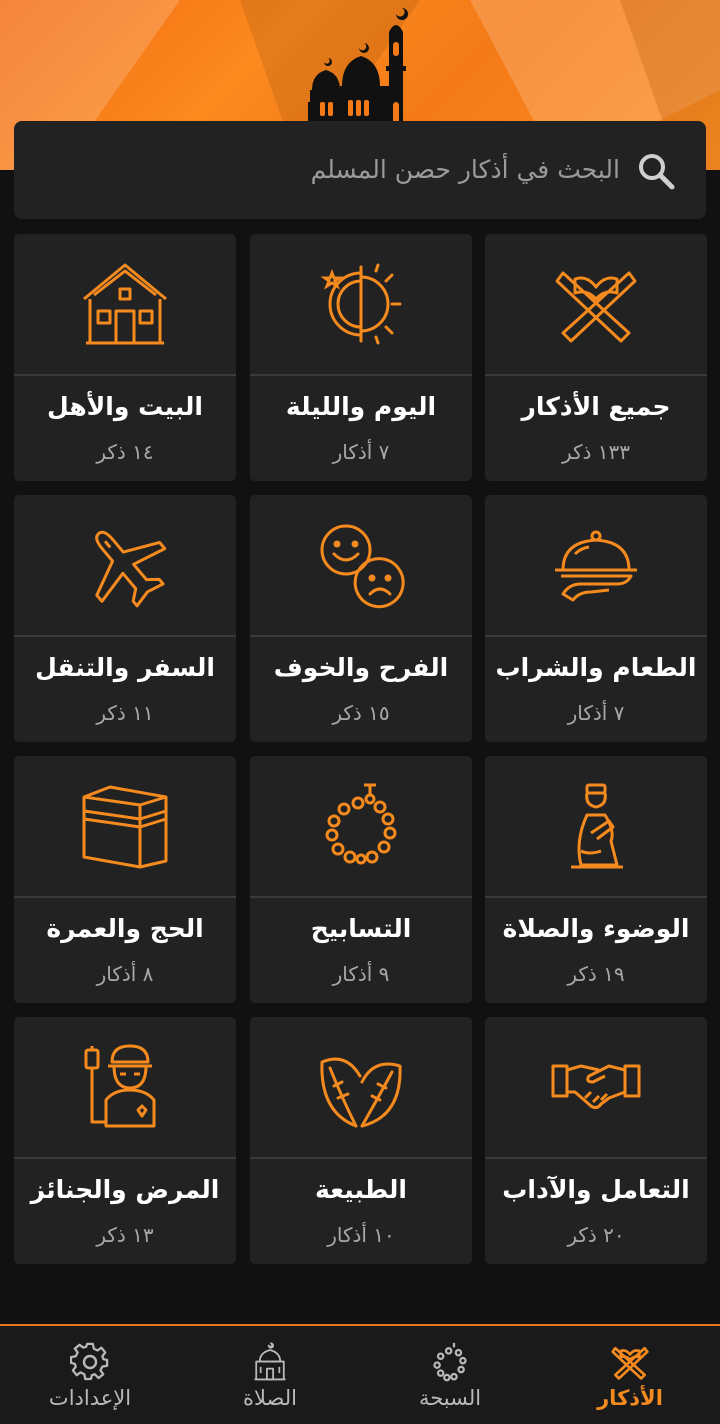 This screenshot has width=720, height=1424. I want to click on category-count: ١٩ ذكر, so click(596, 974).